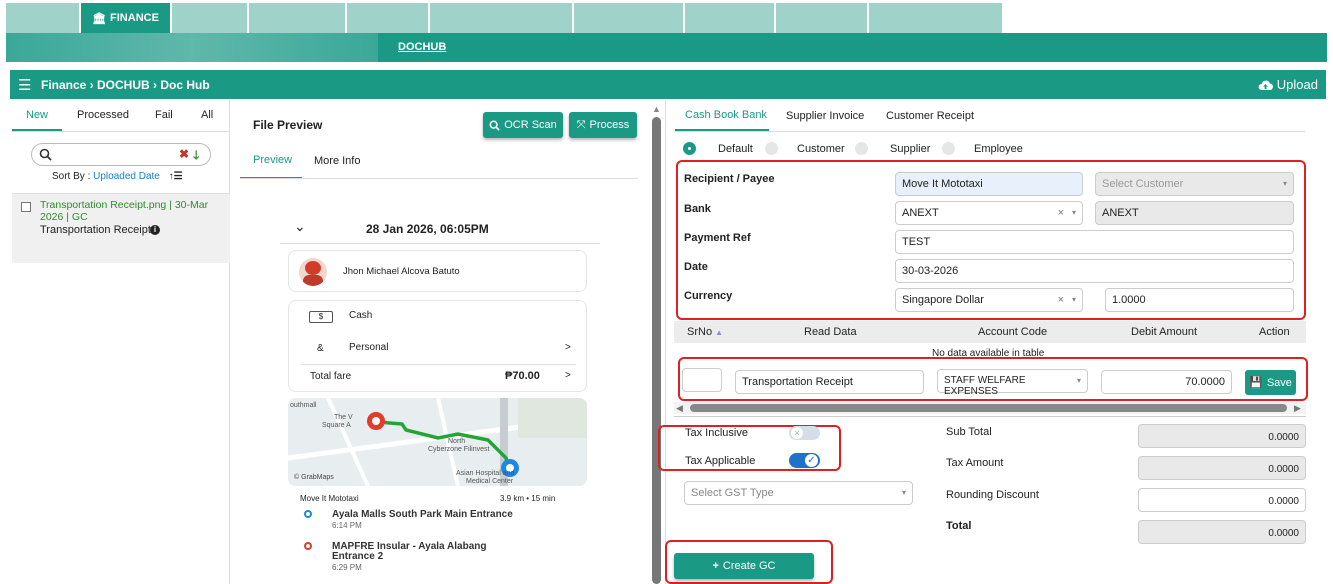  What do you see at coordinates (320, 348) in the screenshot?
I see `person-icon: &` at bounding box center [320, 348].